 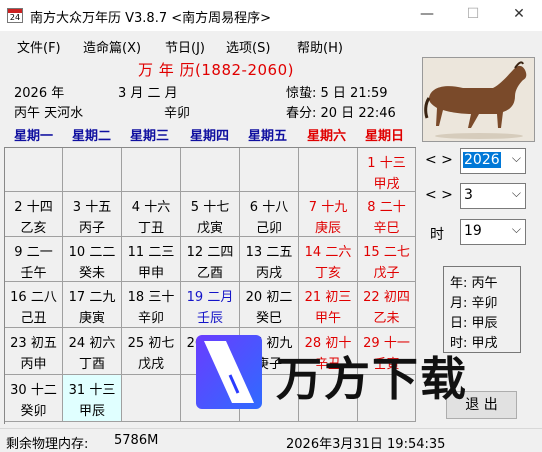 I want to click on calendar-day-cell: 9 二一壬午, so click(x=34, y=259).